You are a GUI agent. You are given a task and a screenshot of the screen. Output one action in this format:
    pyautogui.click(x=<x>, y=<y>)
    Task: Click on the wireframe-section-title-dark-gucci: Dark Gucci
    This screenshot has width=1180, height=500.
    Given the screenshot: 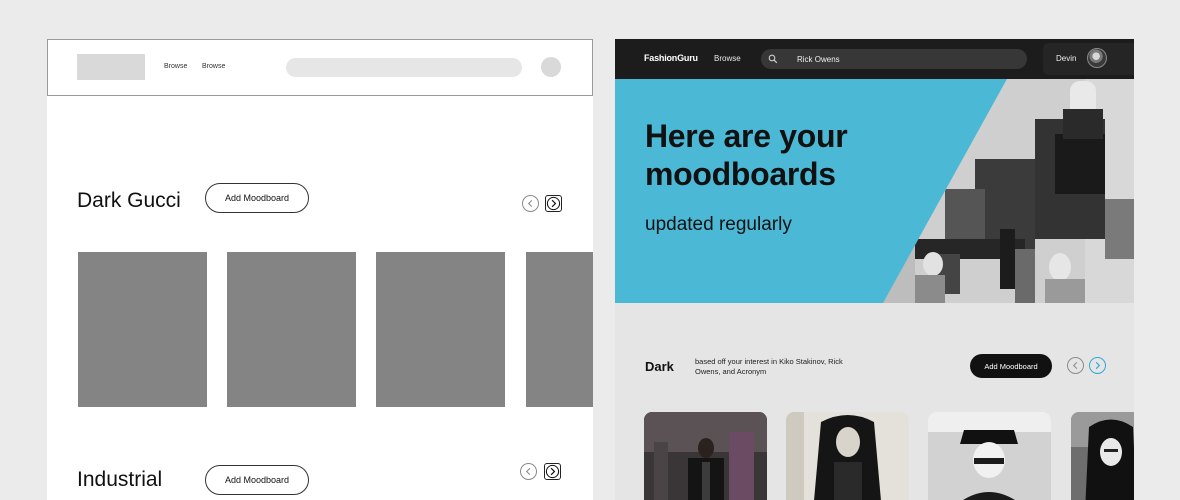 What is the action you would take?
    pyautogui.click(x=129, y=200)
    